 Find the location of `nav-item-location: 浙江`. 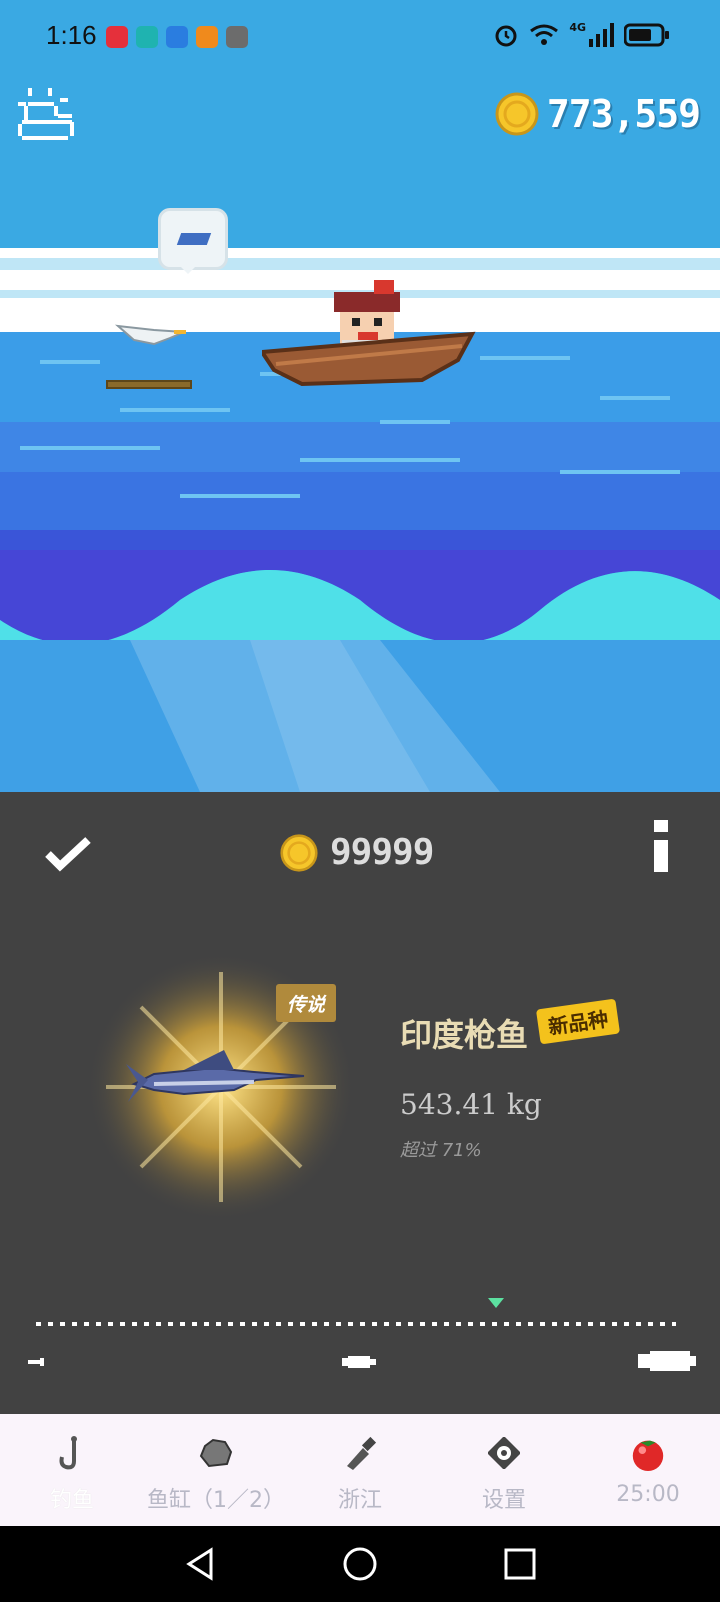

nav-item-location: 浙江 is located at coordinates (360, 1470).